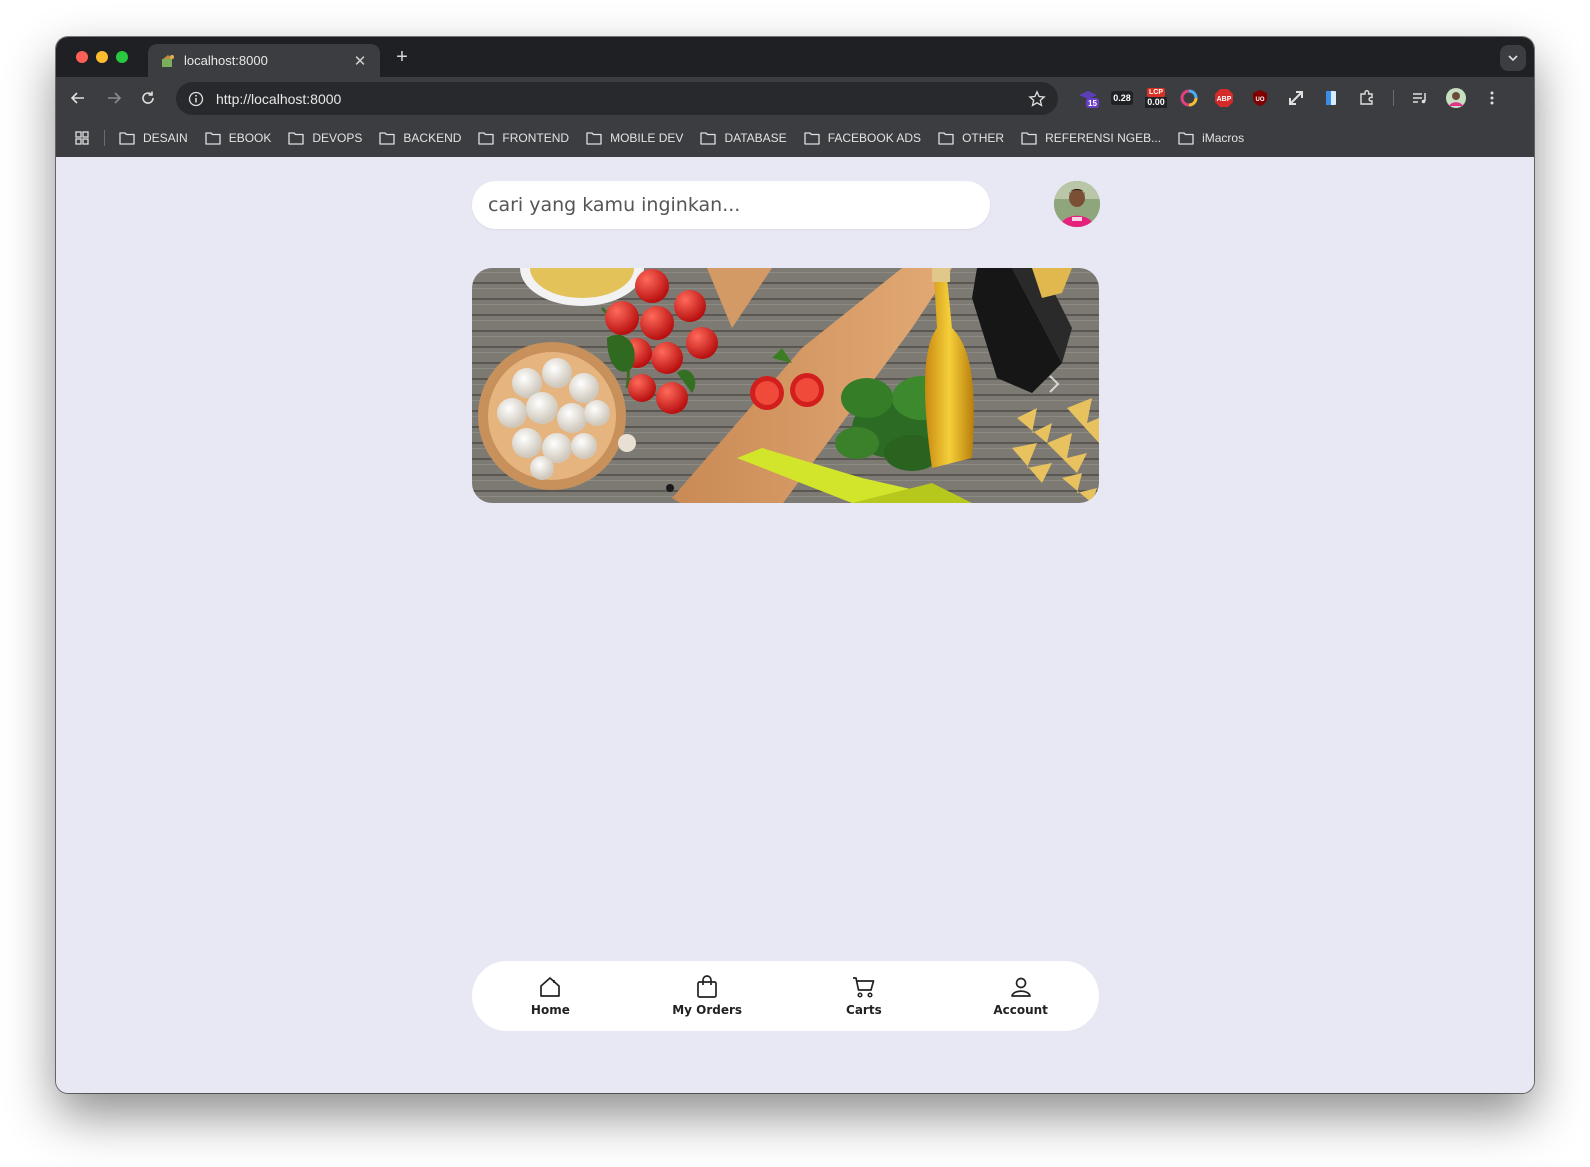 The image size is (1590, 1167). I want to click on document-icon, so click(1331, 98).